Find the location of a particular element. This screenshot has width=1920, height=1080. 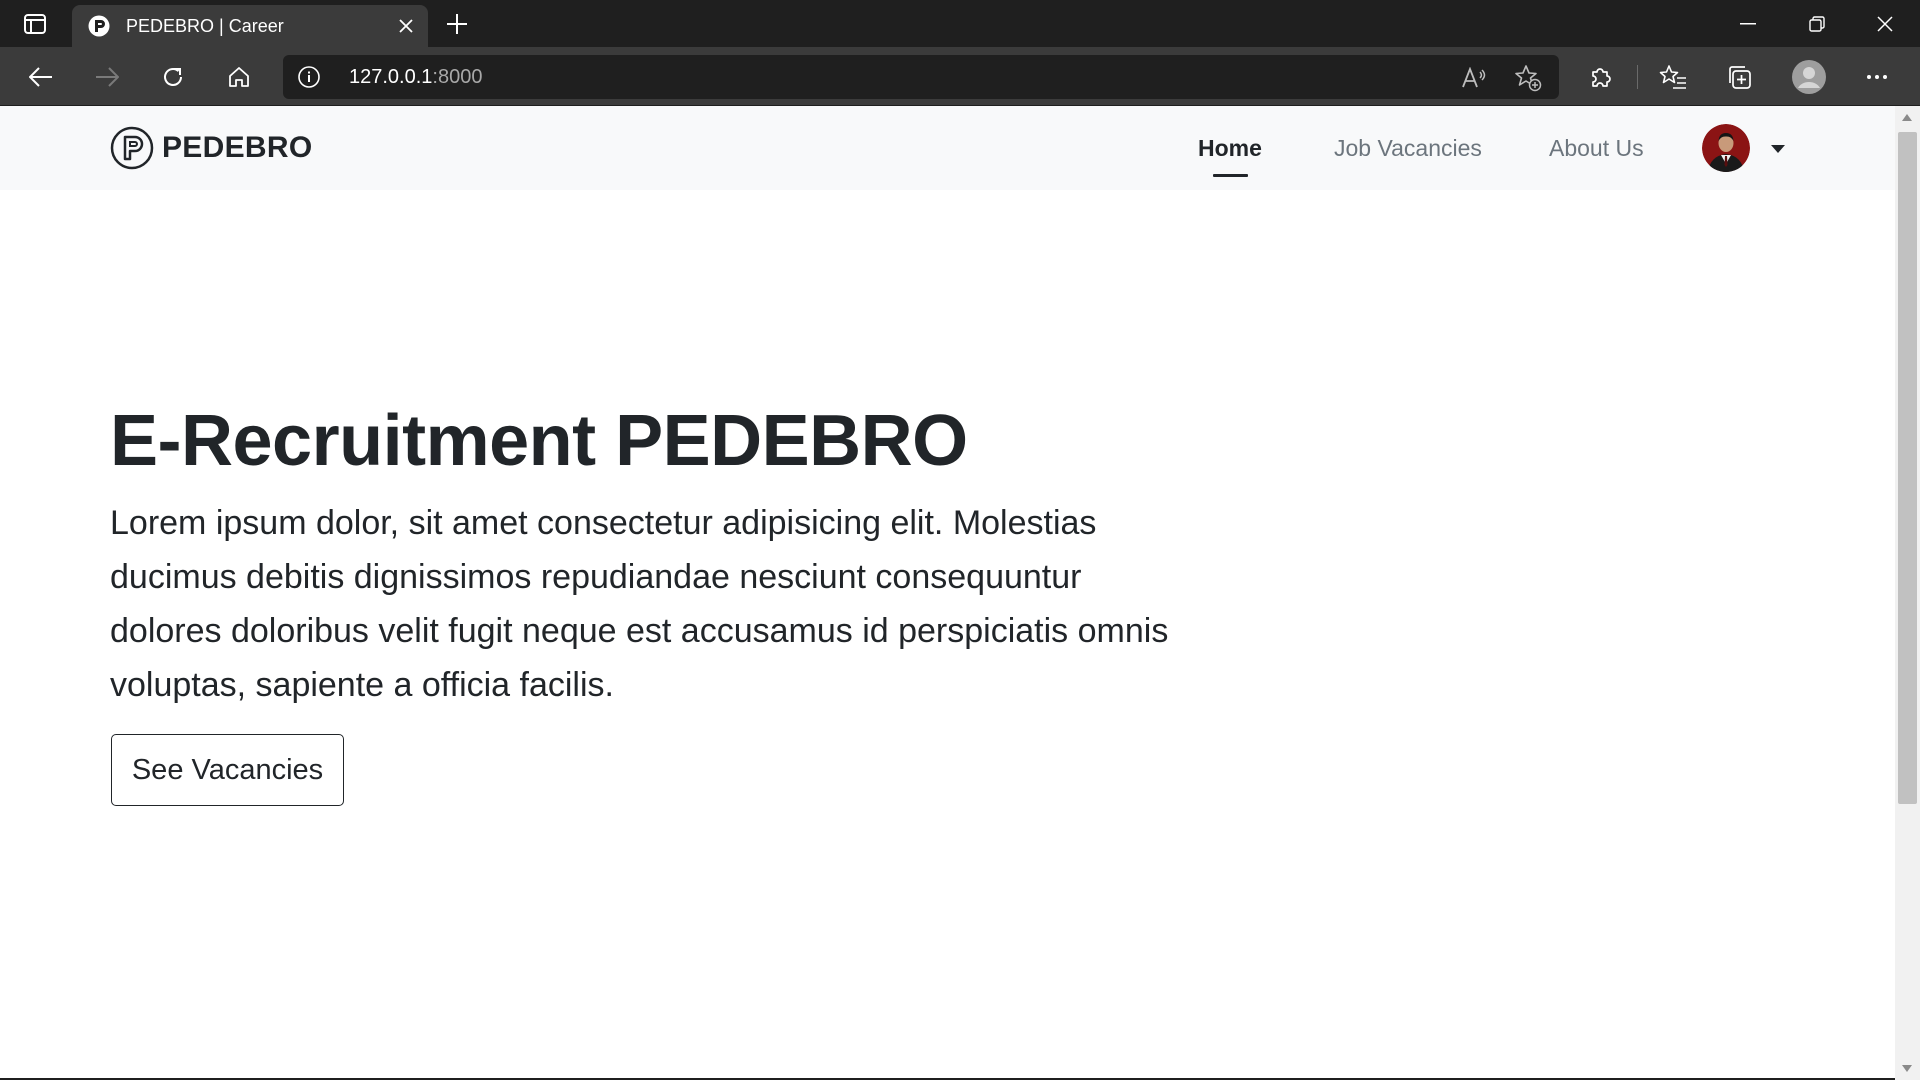

site-favicon-icon is located at coordinates (99, 26).